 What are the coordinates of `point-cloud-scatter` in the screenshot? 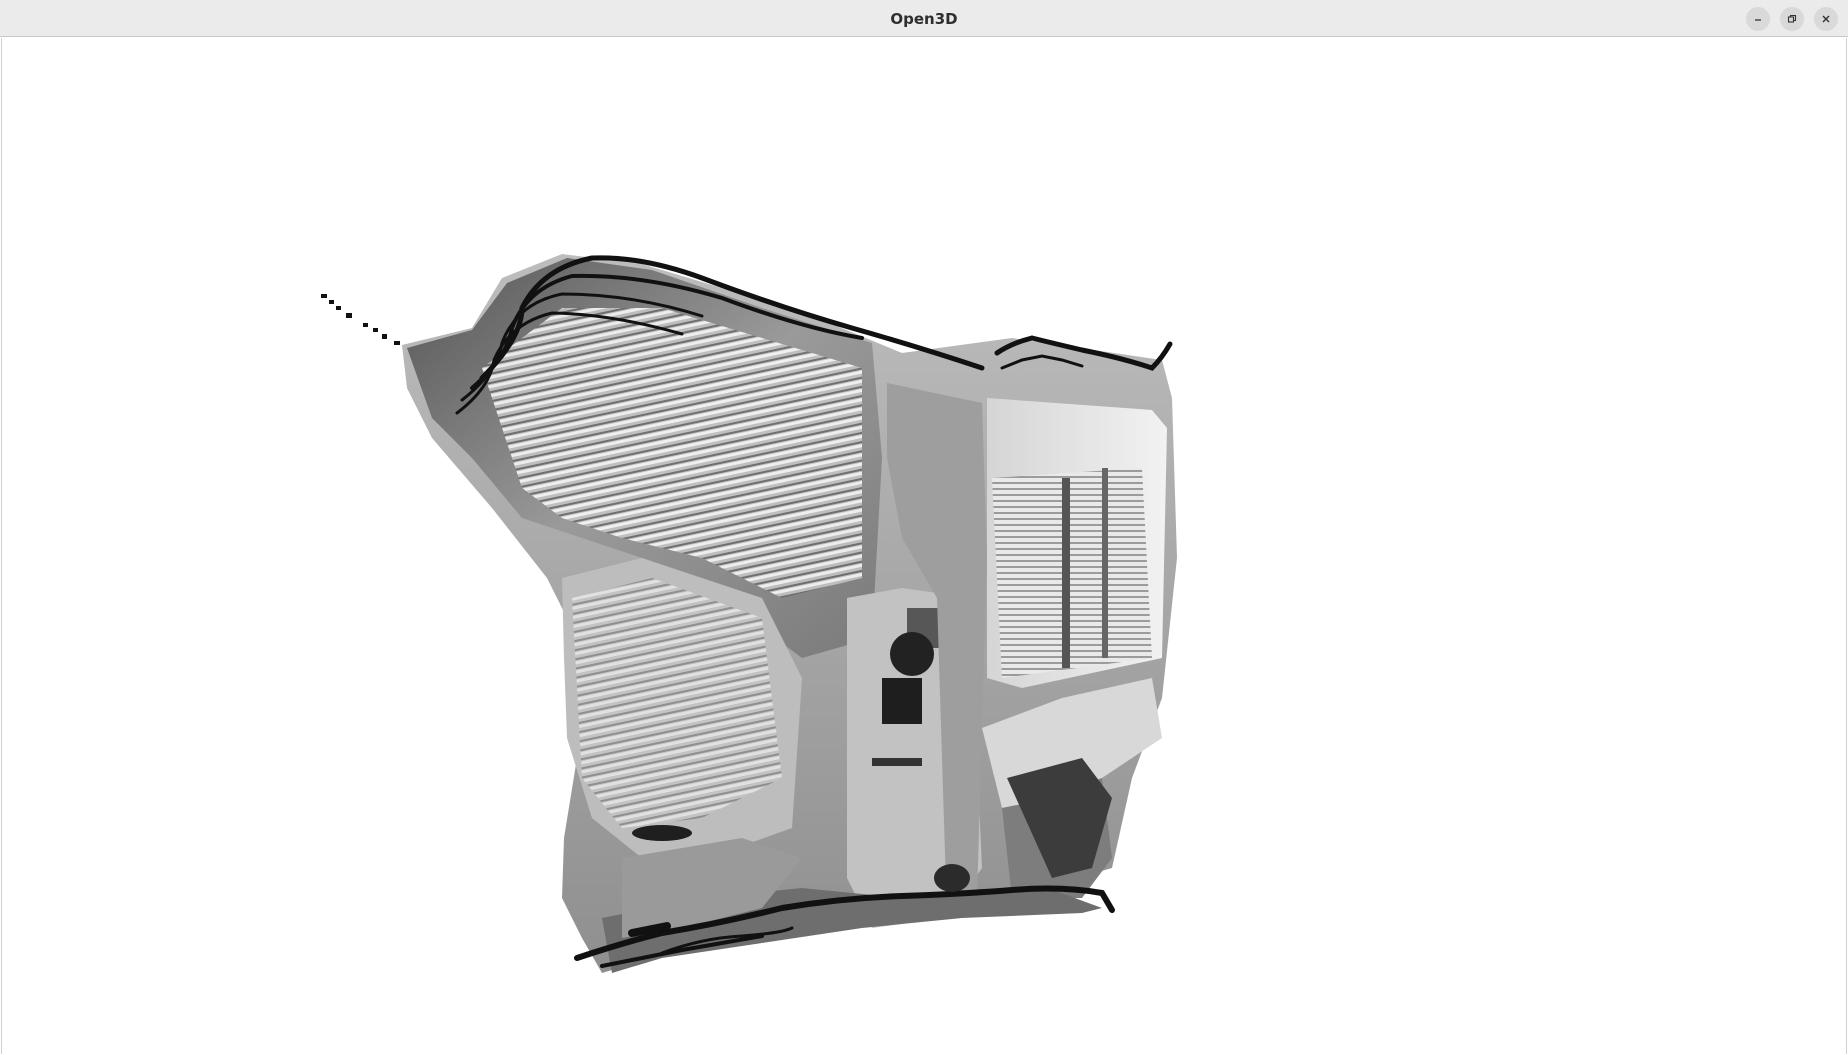 It's located at (360, 319).